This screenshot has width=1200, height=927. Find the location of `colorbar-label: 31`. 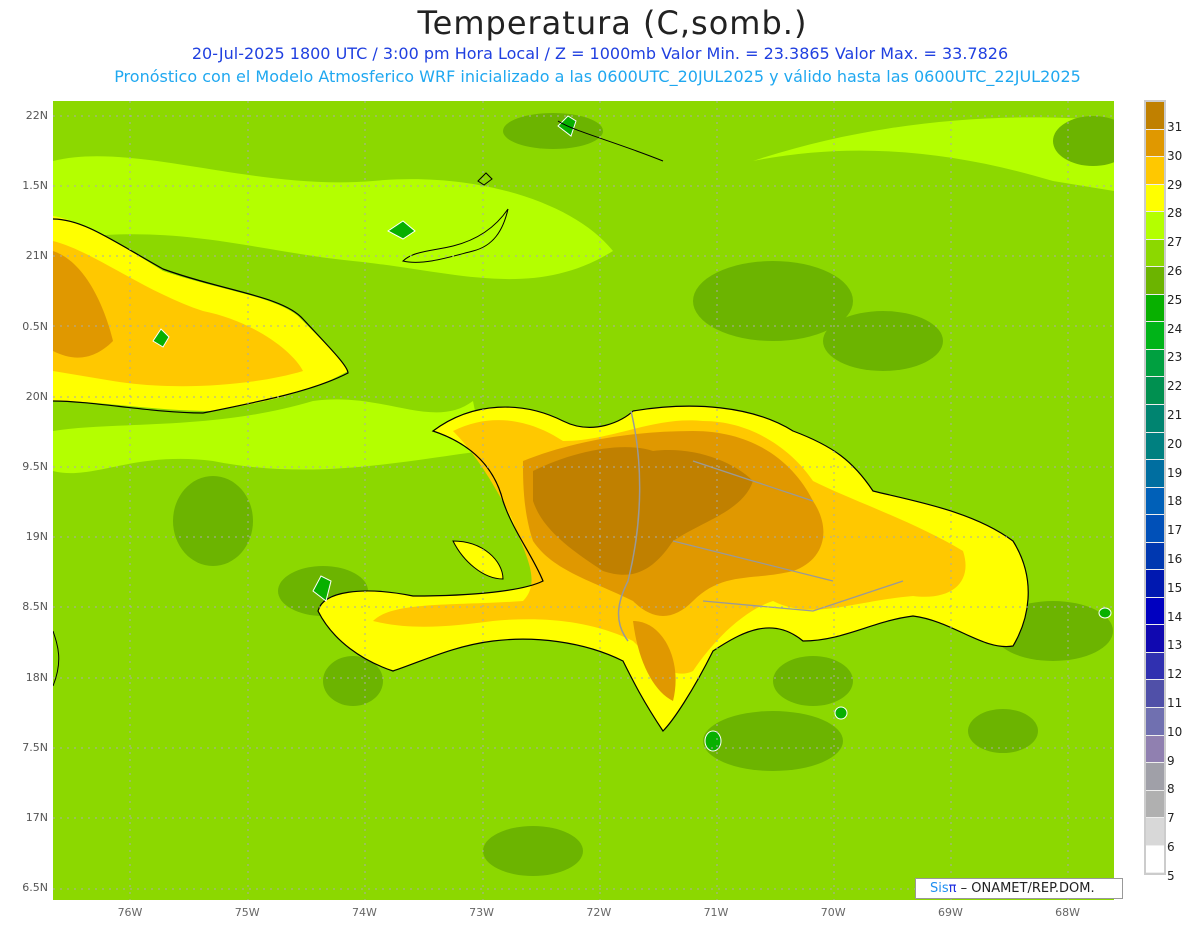

colorbar-label: 31 is located at coordinates (1175, 127).